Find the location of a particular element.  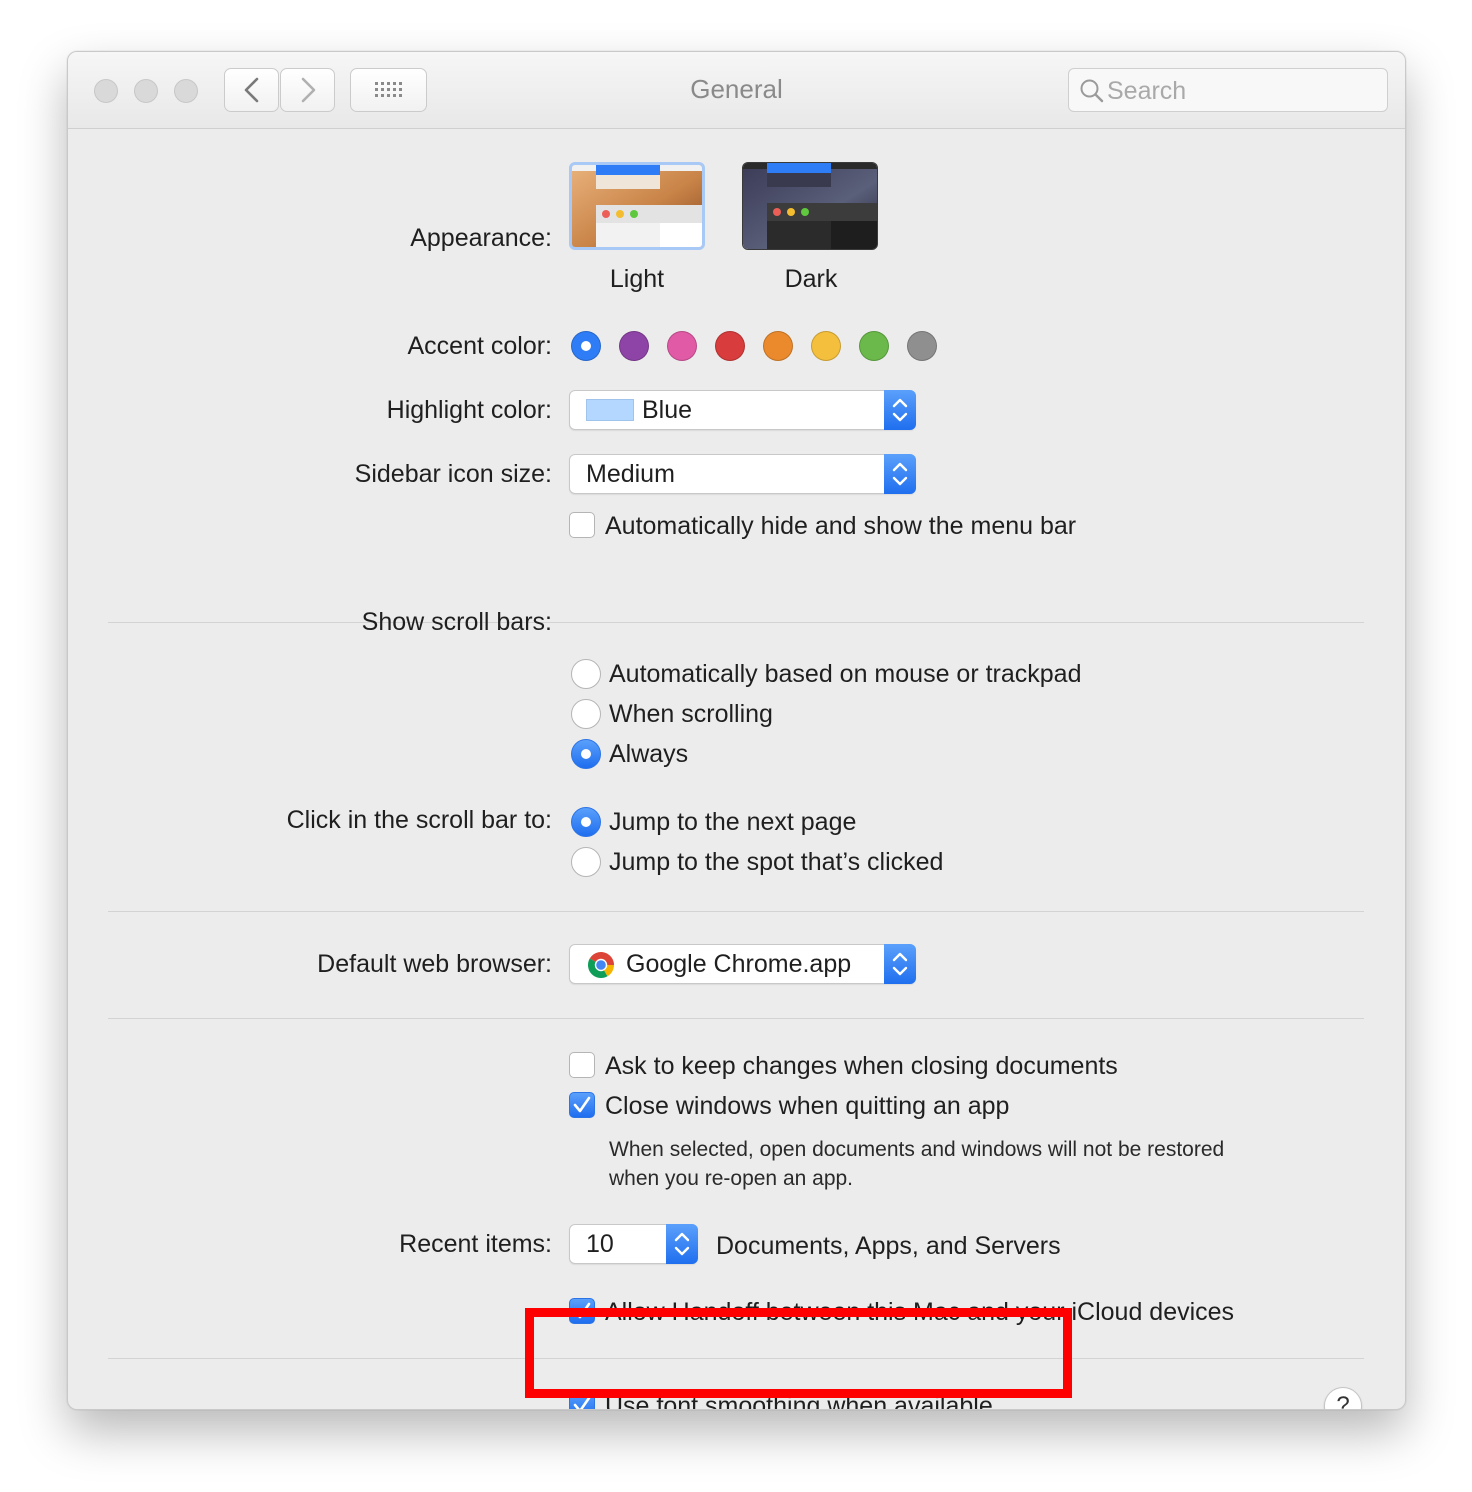

search-icon is located at coordinates (1092, 91).